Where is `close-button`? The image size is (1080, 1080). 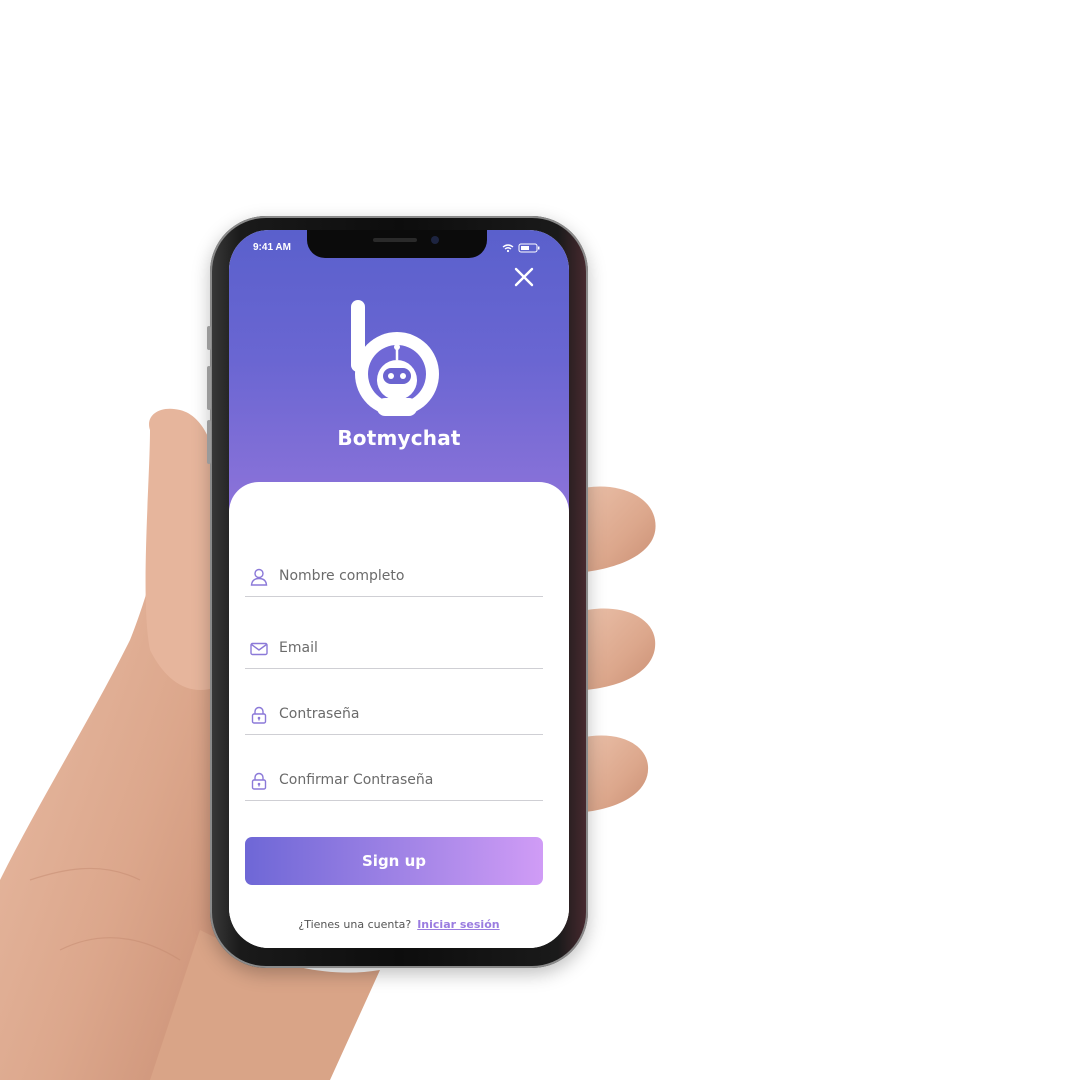
close-button is located at coordinates (524, 277).